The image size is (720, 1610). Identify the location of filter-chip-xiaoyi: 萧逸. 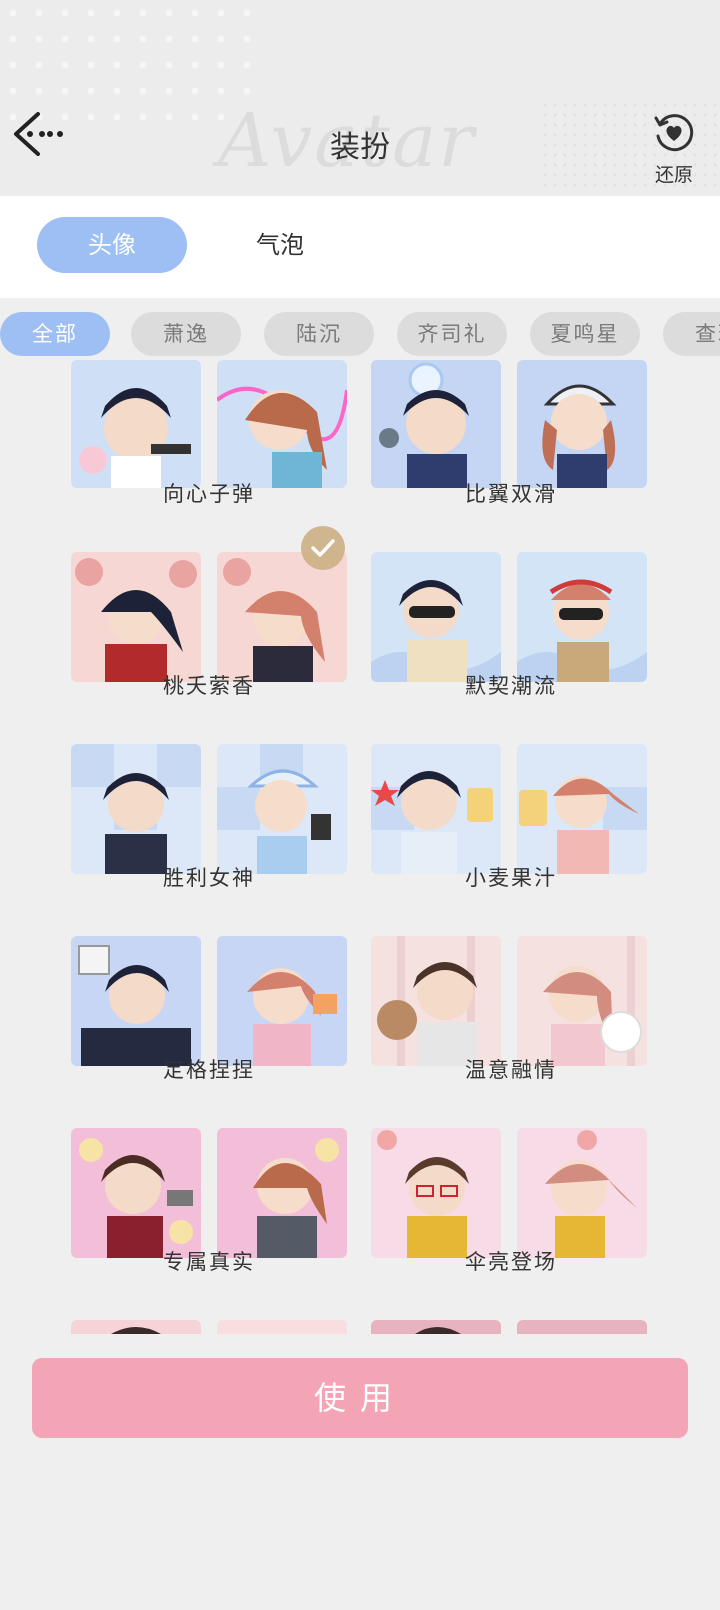
(186, 334).